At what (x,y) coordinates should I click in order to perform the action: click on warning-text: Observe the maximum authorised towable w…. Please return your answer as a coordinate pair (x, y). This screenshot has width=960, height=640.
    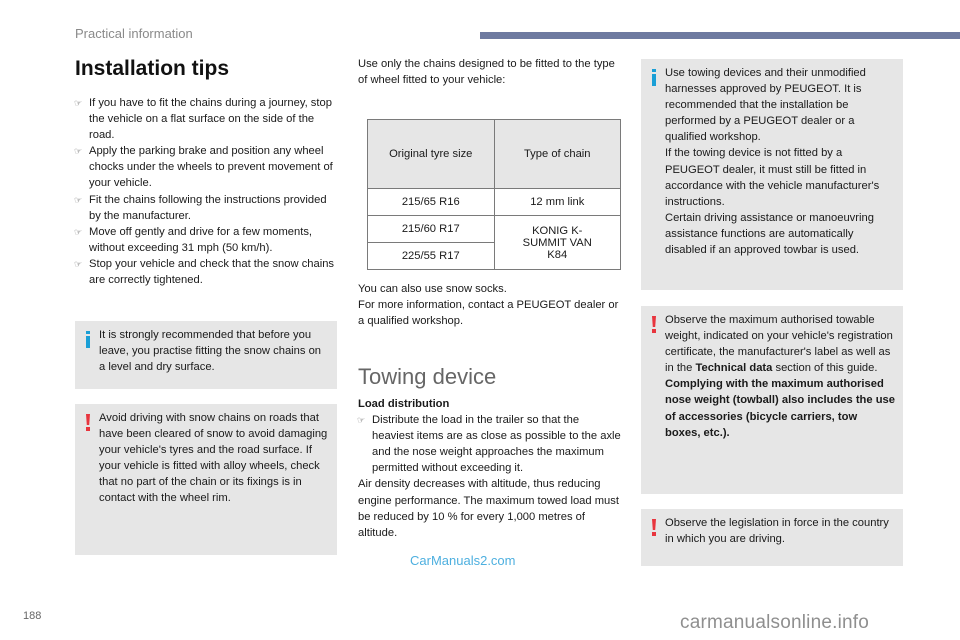
    Looking at the image, I should click on (779, 344).